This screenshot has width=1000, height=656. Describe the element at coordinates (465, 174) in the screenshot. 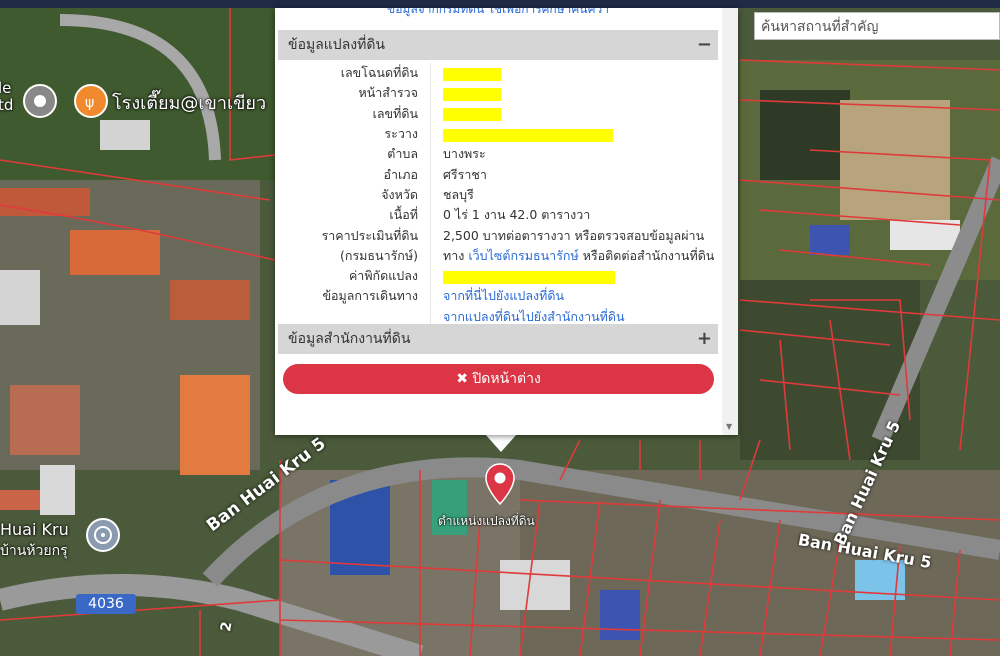

I see `row-value: ศรีราชา` at that location.